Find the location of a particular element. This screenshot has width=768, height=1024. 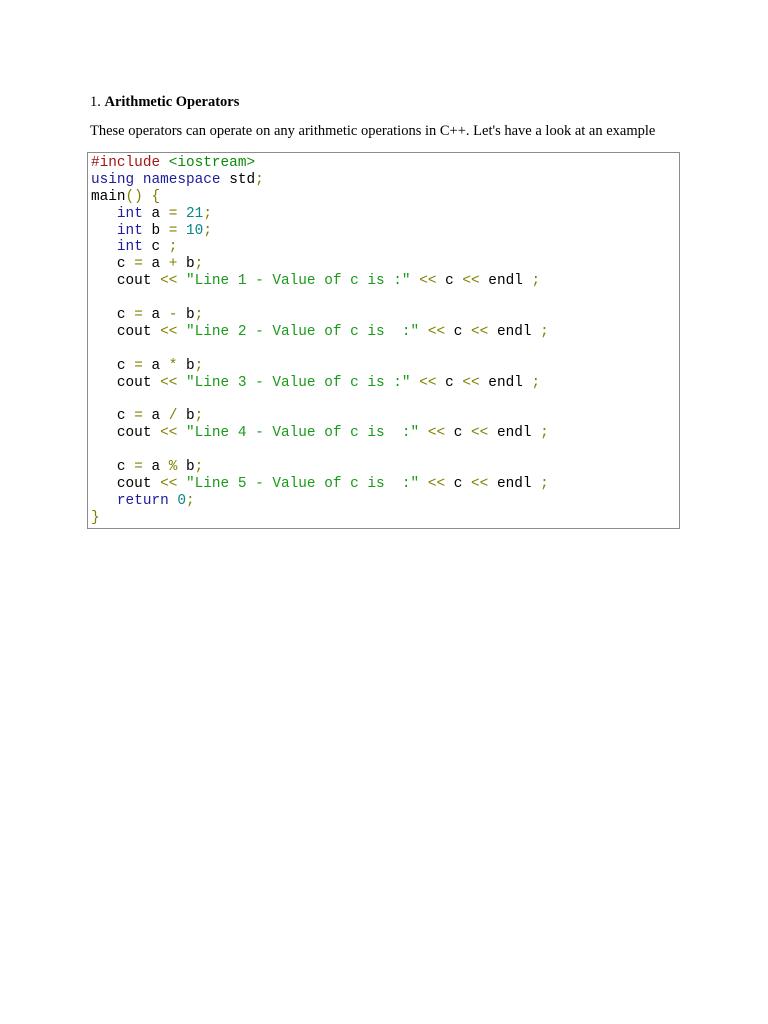

code-token: 21 is located at coordinates (195, 213).